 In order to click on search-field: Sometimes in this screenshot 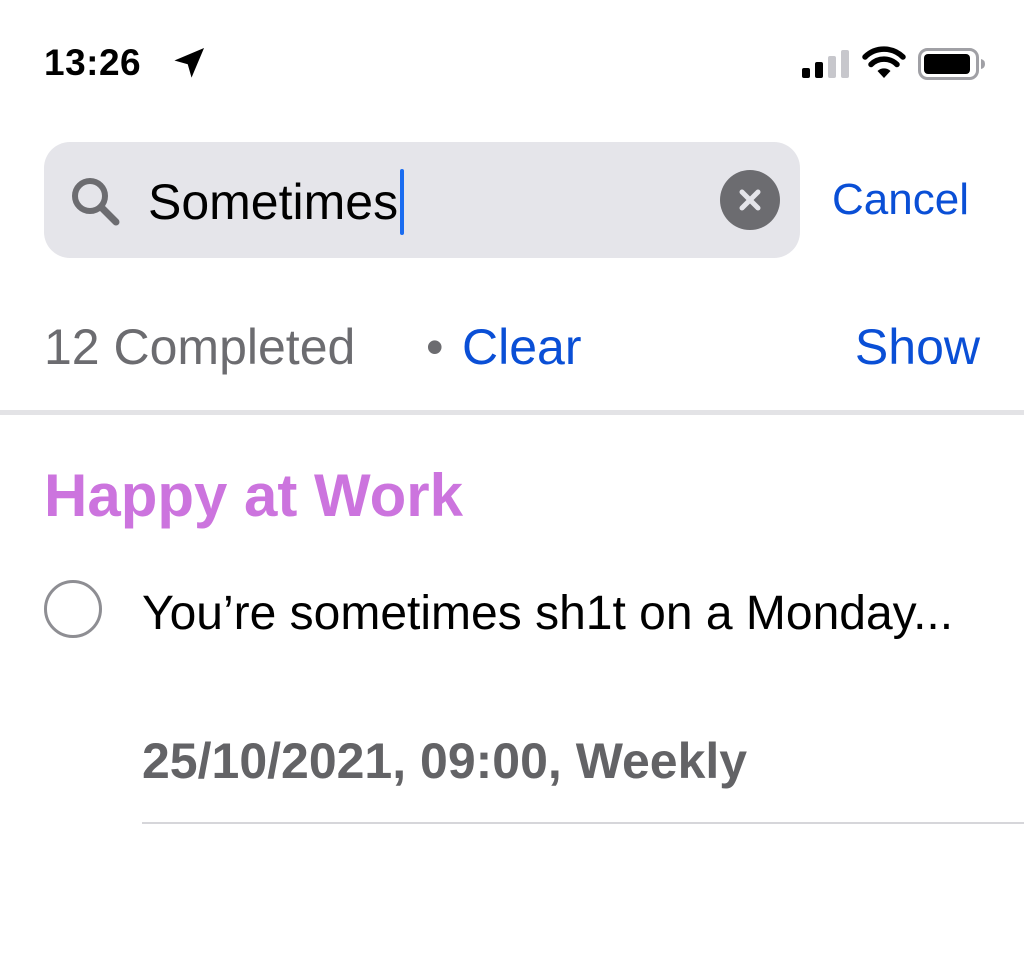, I will do `click(422, 200)`.